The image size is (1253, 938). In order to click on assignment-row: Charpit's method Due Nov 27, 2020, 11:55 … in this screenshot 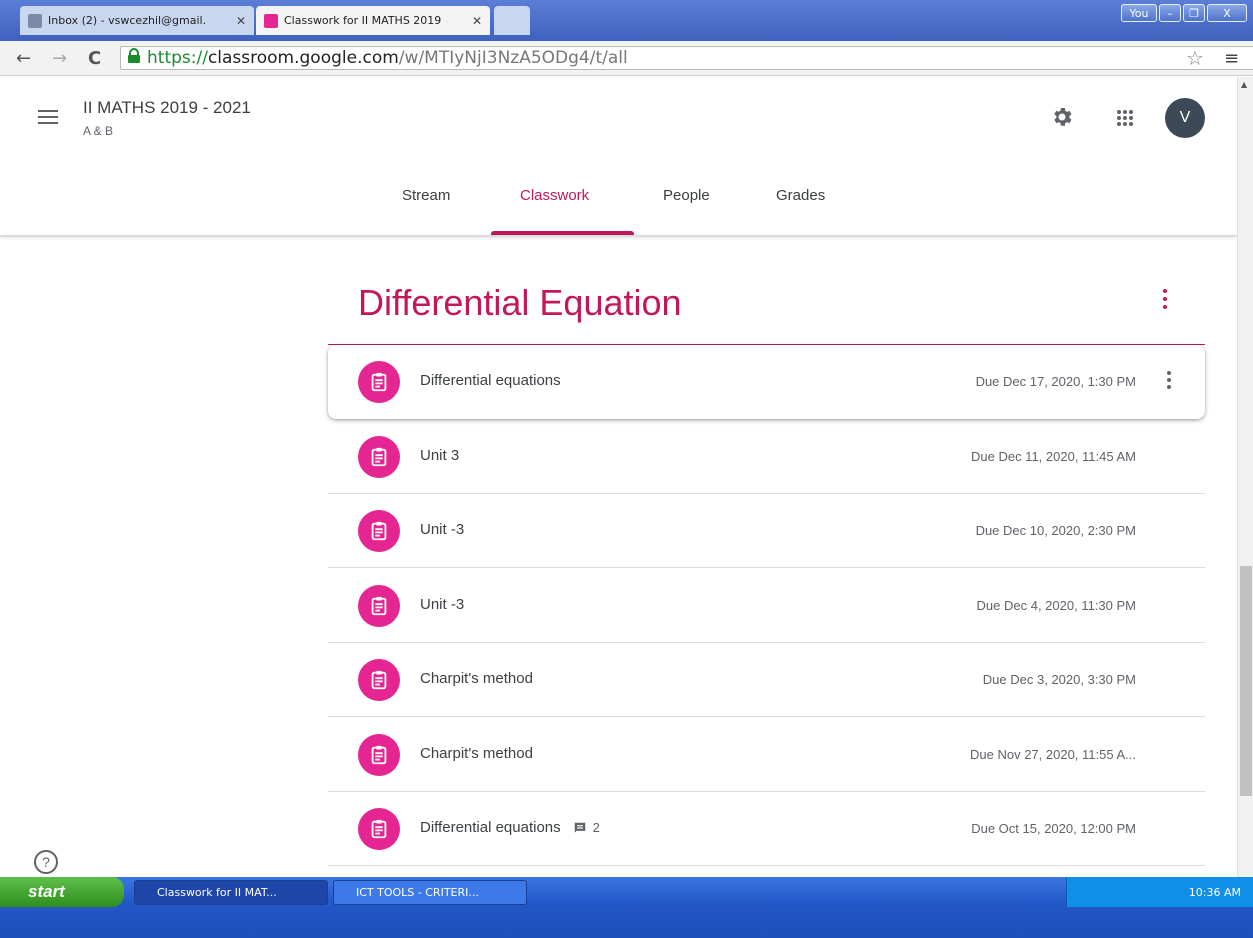, I will do `click(766, 755)`.